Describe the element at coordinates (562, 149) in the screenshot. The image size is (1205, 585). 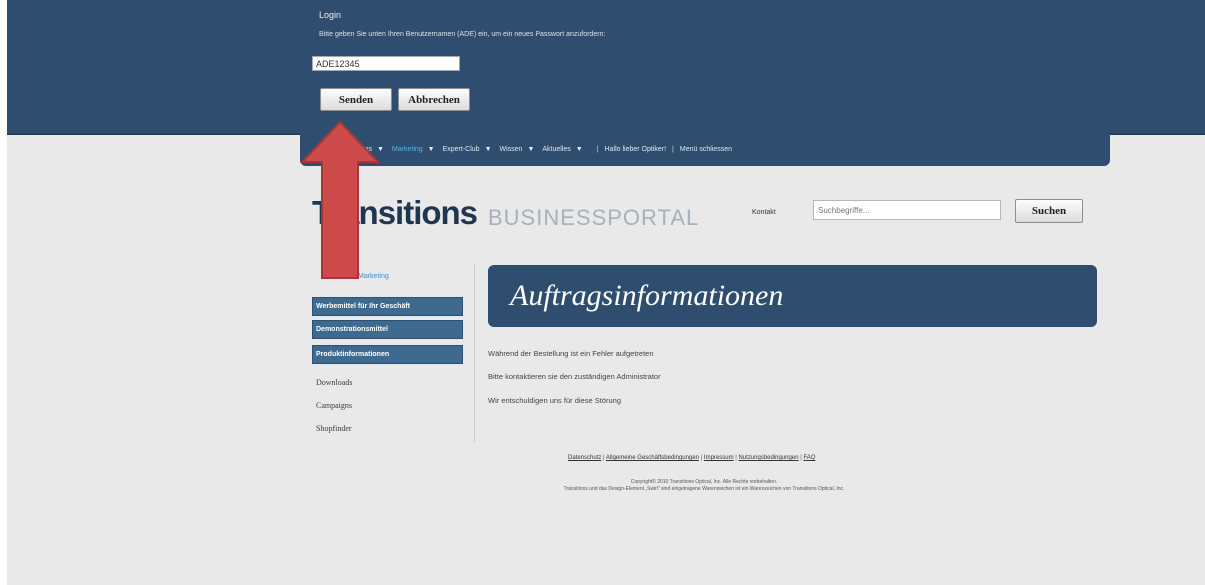
I see `nav-item-aktuelles: Aktuelles ▼` at that location.